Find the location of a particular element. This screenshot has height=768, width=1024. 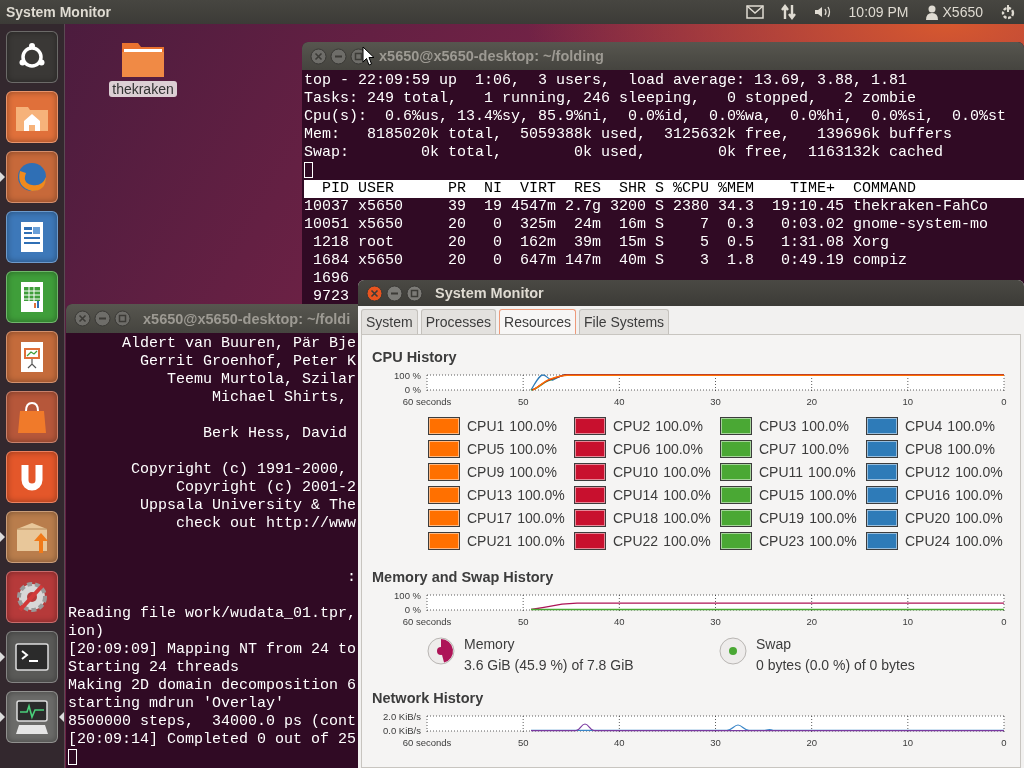

axis-label: 2.0 KiB/s is located at coordinates (401, 716).